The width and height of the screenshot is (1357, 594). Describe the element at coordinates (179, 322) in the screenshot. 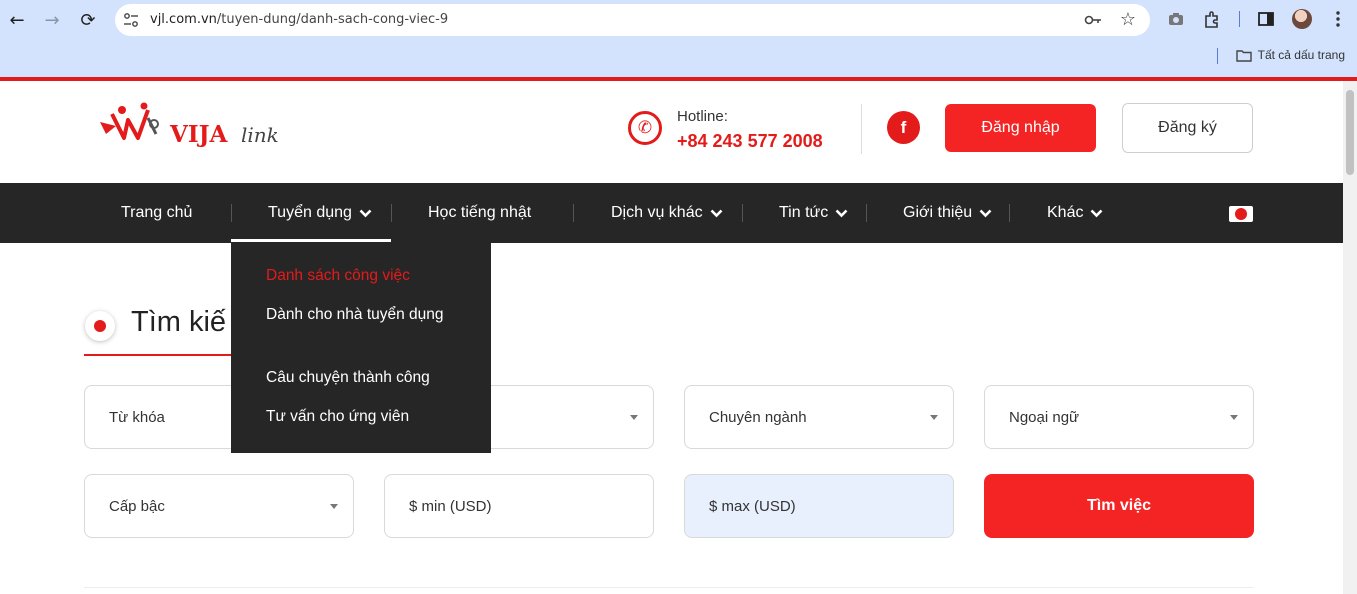

I see `section-title: Tìm kiế` at that location.